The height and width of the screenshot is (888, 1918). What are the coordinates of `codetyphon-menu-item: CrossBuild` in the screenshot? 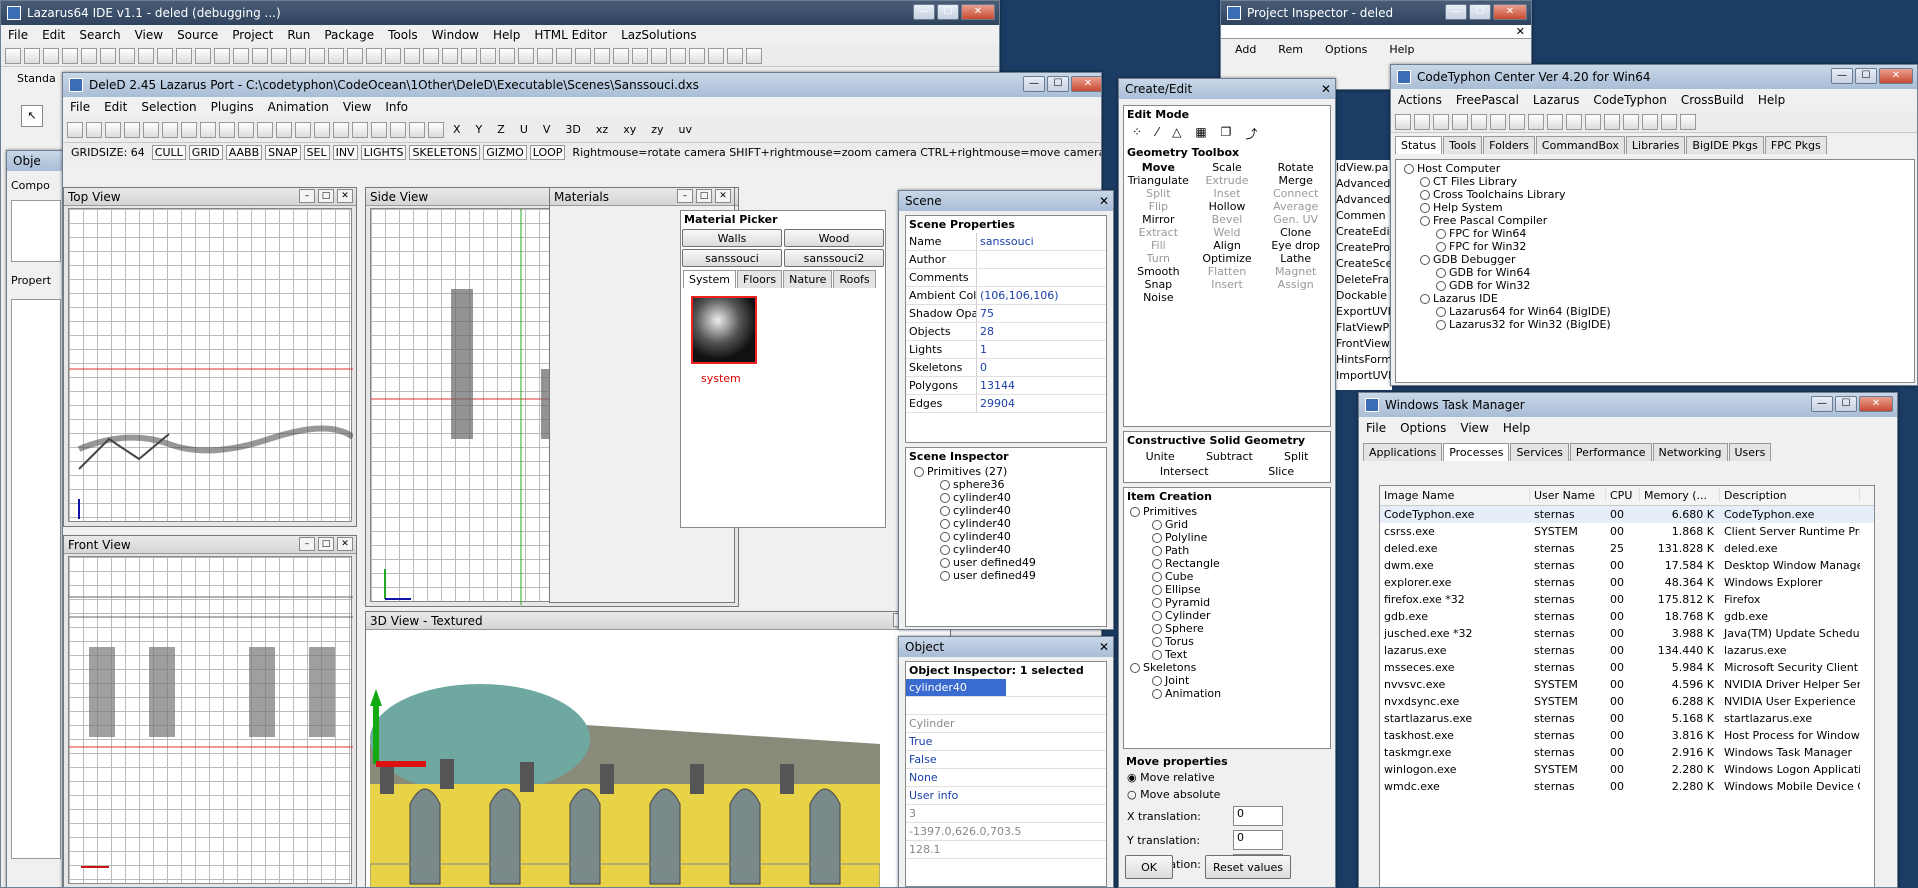 It's located at (1712, 100).